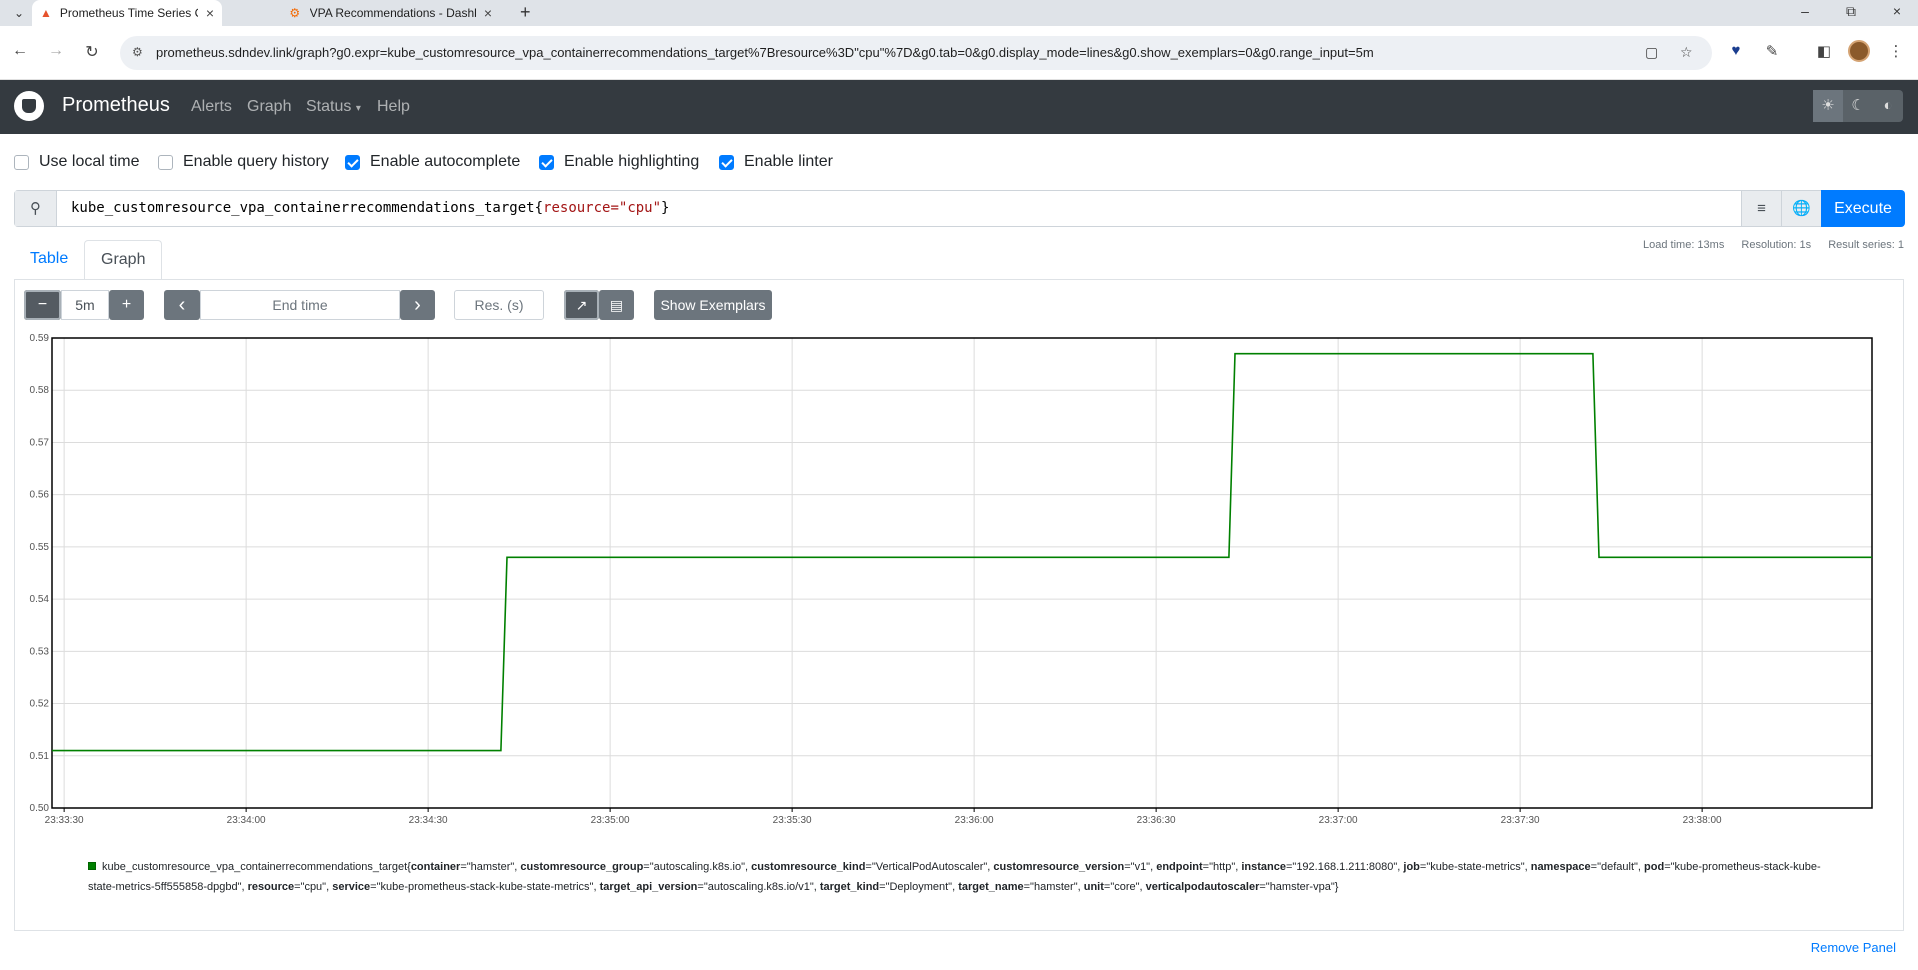 This screenshot has height=970, width=1918. Describe the element at coordinates (1297, 887) in the screenshot. I see `legend-label-value: ="hamster-vpa"` at that location.